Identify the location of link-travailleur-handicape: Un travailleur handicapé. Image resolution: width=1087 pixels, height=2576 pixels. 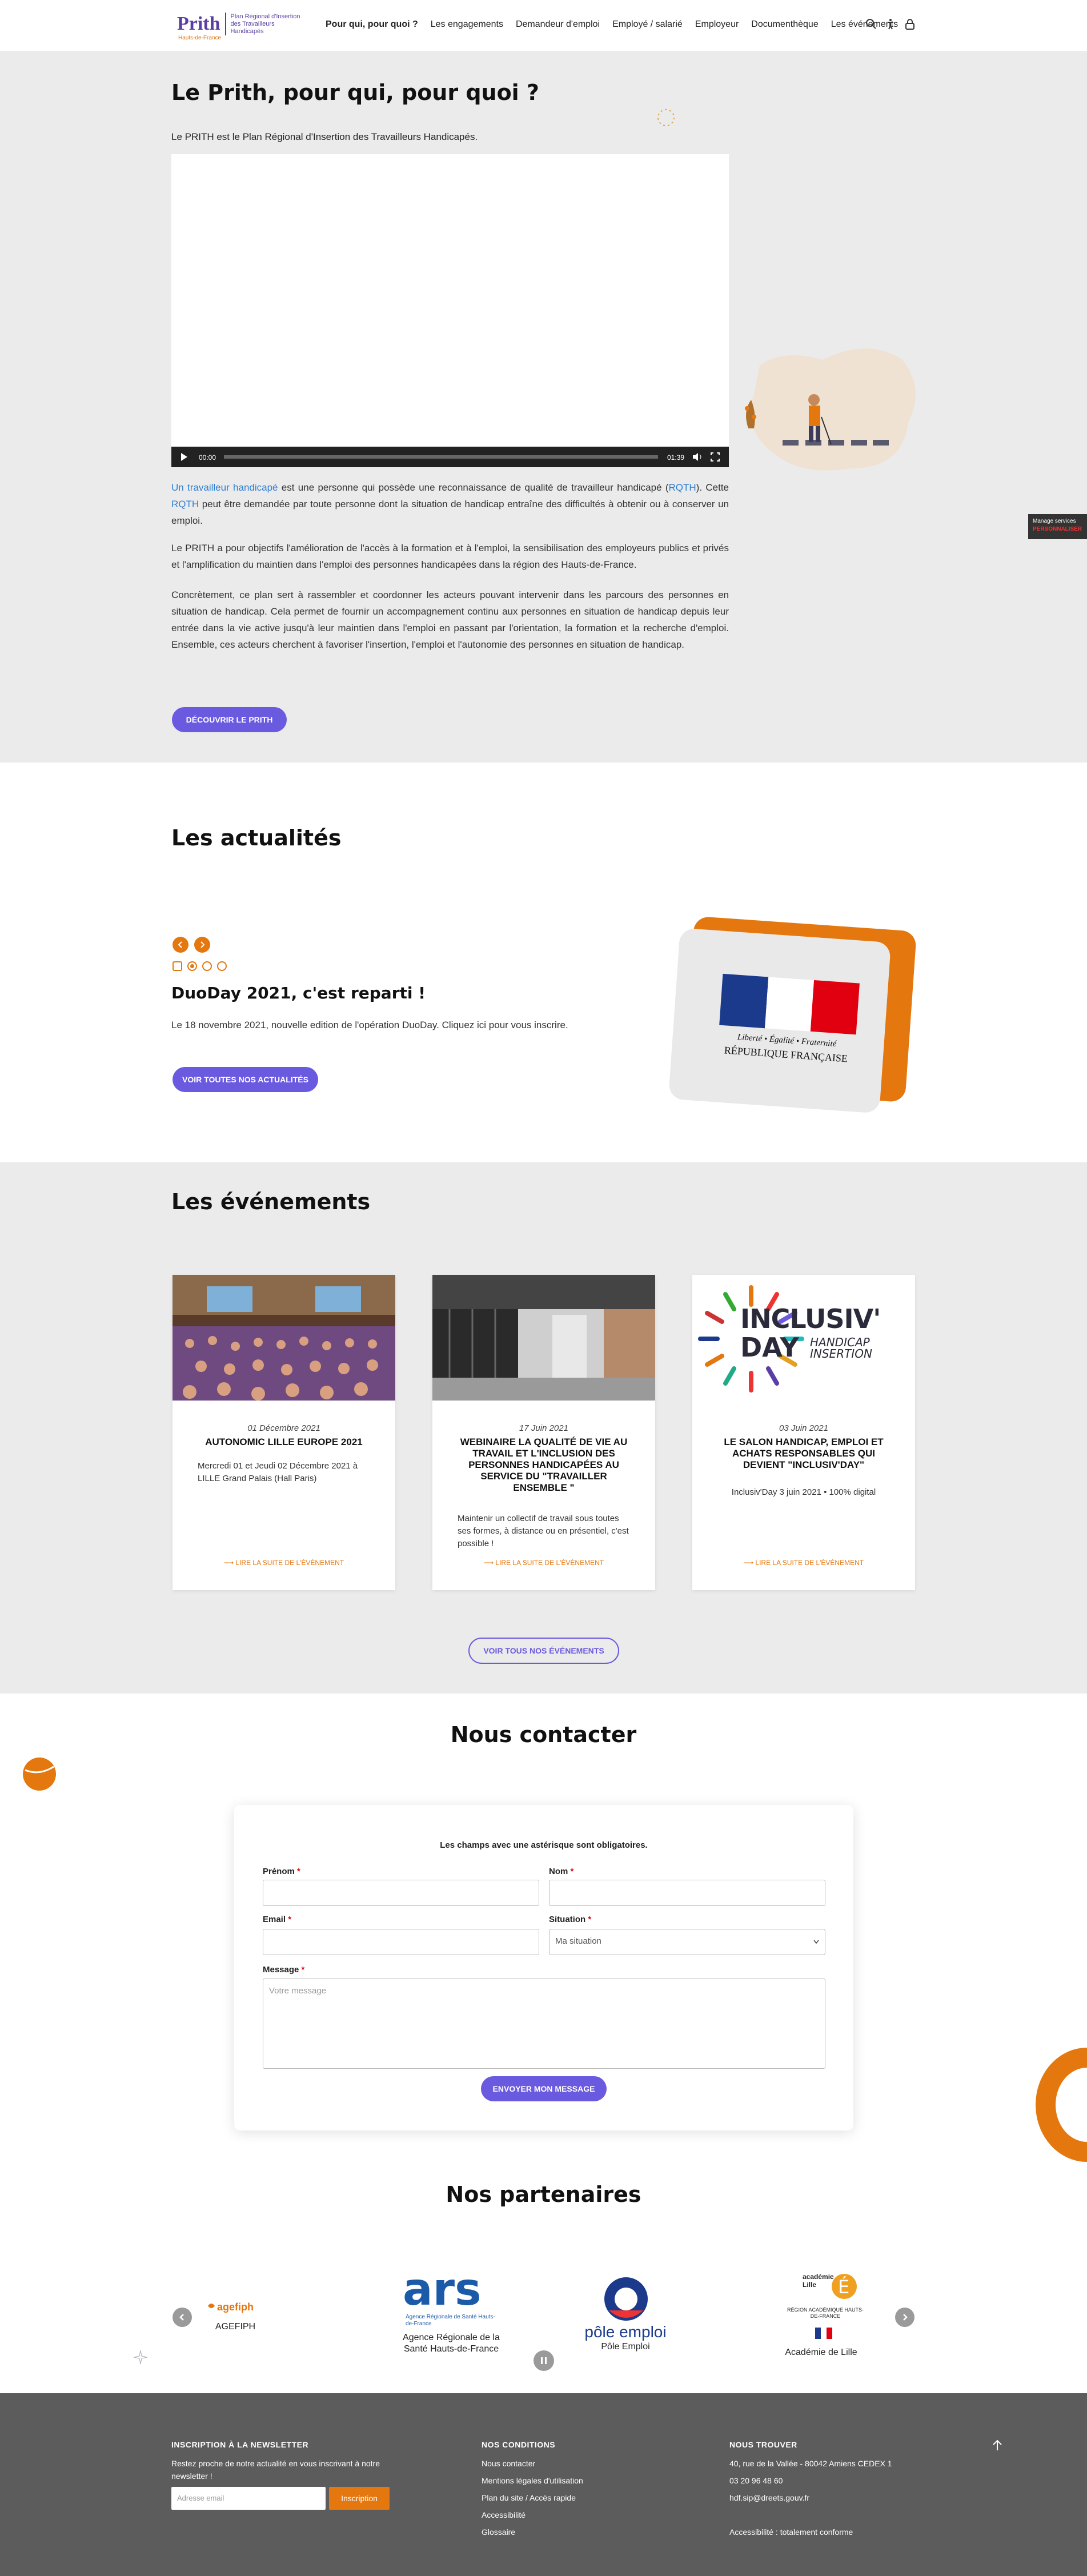
(224, 487).